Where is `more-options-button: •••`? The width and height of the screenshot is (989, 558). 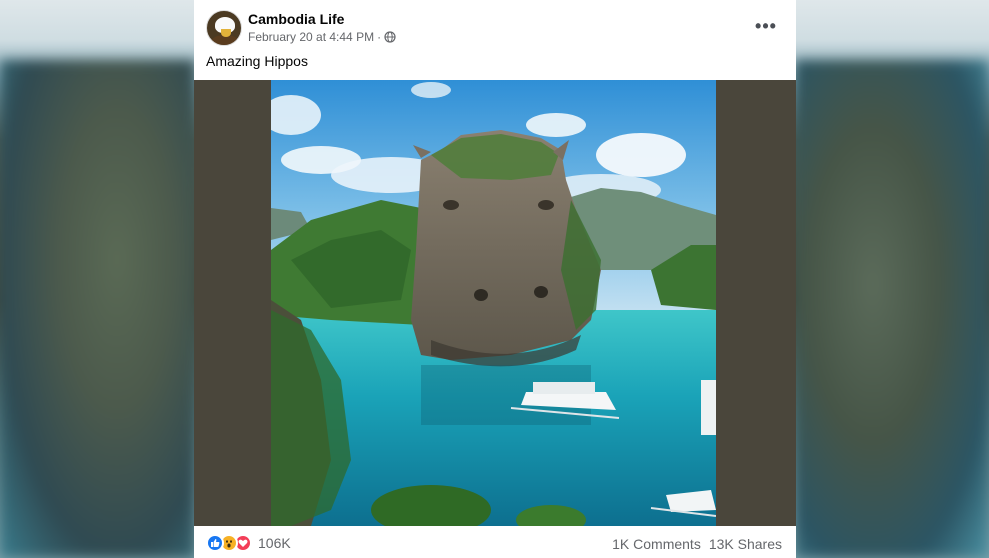 more-options-button: ••• is located at coordinates (766, 26).